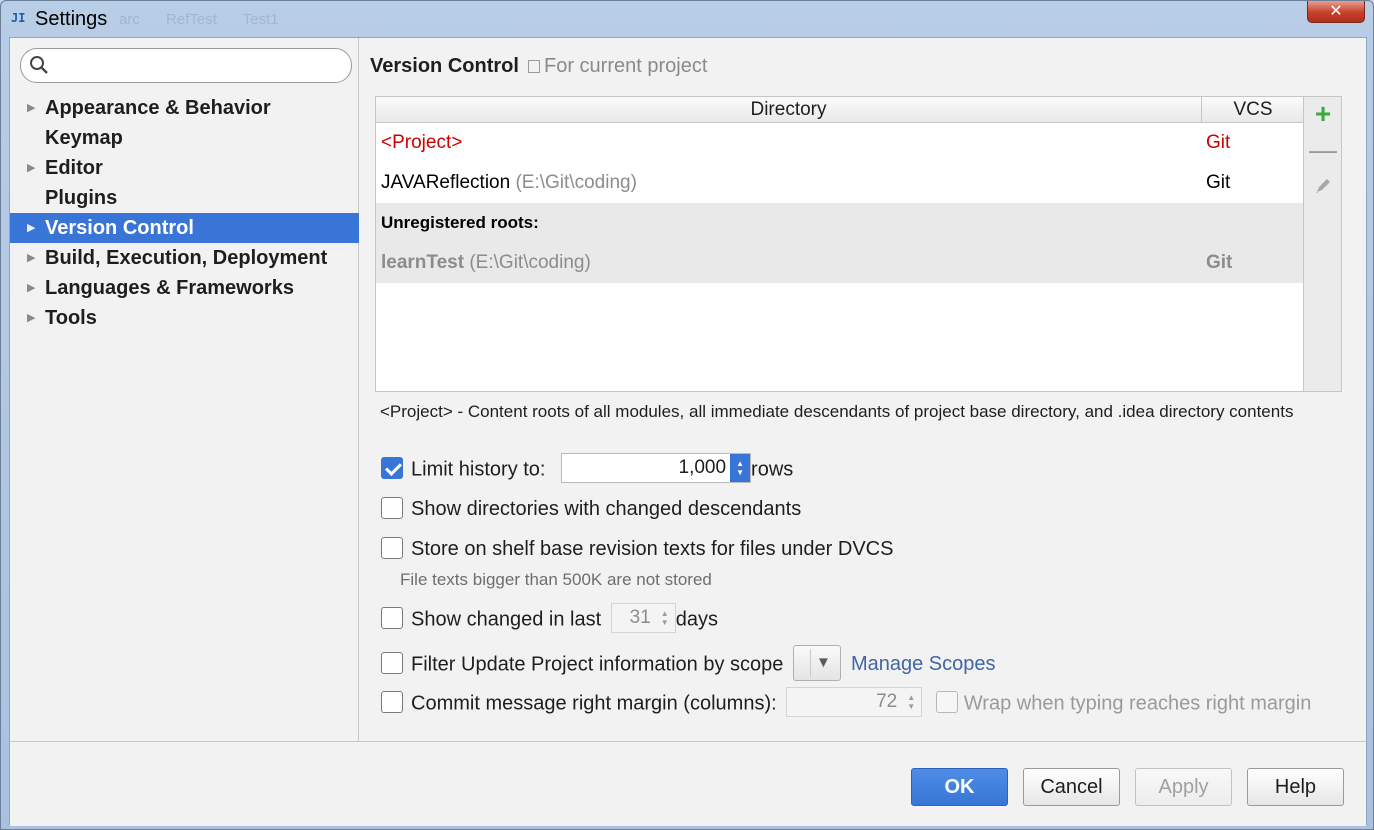  Describe the element at coordinates (959, 787) in the screenshot. I see `ok-button: OK` at that location.